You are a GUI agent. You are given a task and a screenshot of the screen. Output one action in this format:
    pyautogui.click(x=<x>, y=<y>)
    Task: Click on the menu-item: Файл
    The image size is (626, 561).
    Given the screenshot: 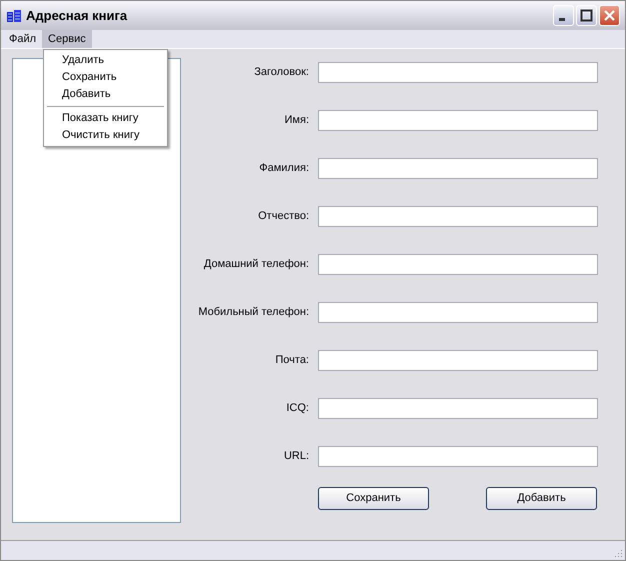 What is the action you would take?
    pyautogui.click(x=22, y=39)
    